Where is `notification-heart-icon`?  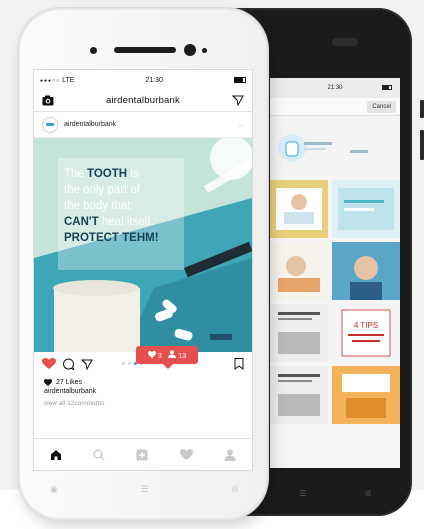 notification-heart-icon is located at coordinates (151, 354).